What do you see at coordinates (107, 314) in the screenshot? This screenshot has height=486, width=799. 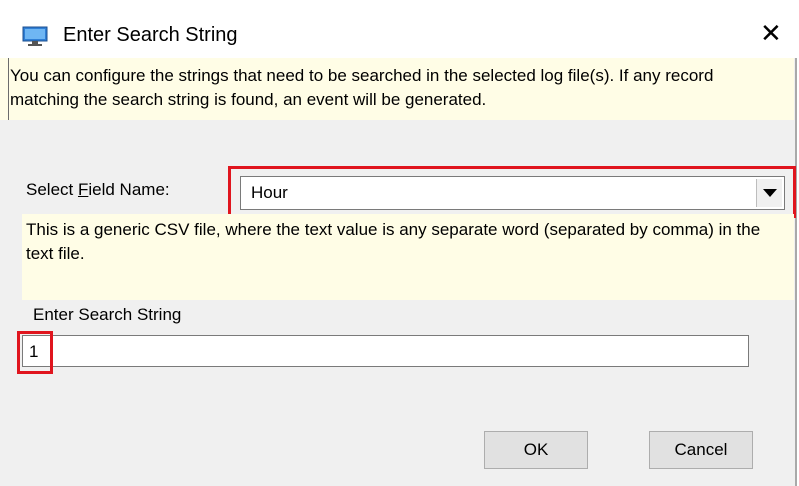 I see `search-string-label: Enter Search String` at bounding box center [107, 314].